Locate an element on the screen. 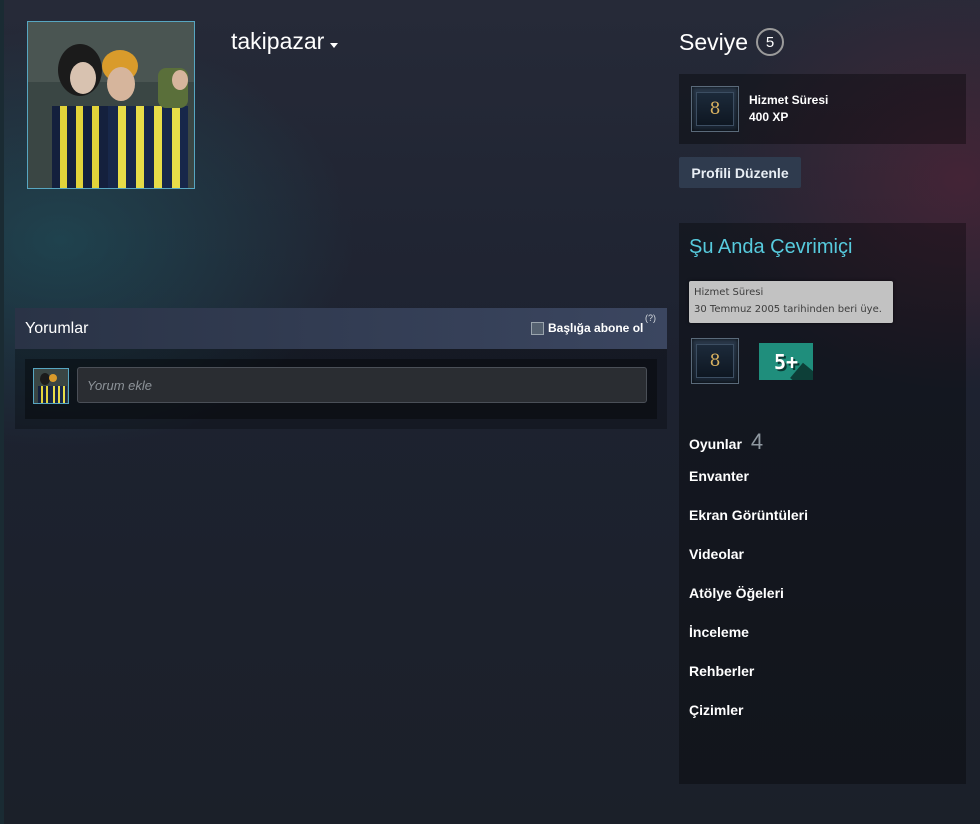 This screenshot has width=980, height=824. nav-item-guides: Rehberler is located at coordinates (748, 682).